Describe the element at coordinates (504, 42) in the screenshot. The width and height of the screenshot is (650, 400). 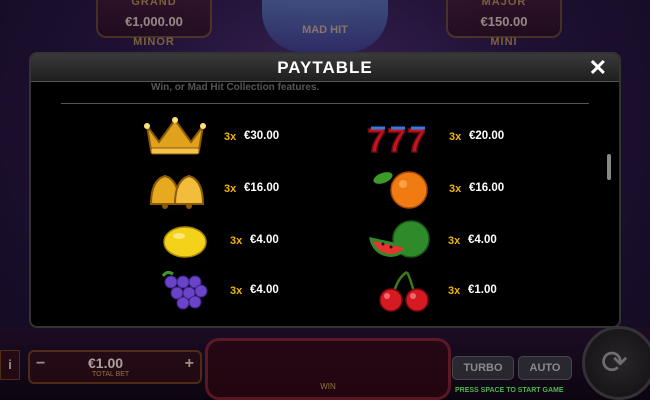
I see `jackpot-mini-label: MINI` at that location.